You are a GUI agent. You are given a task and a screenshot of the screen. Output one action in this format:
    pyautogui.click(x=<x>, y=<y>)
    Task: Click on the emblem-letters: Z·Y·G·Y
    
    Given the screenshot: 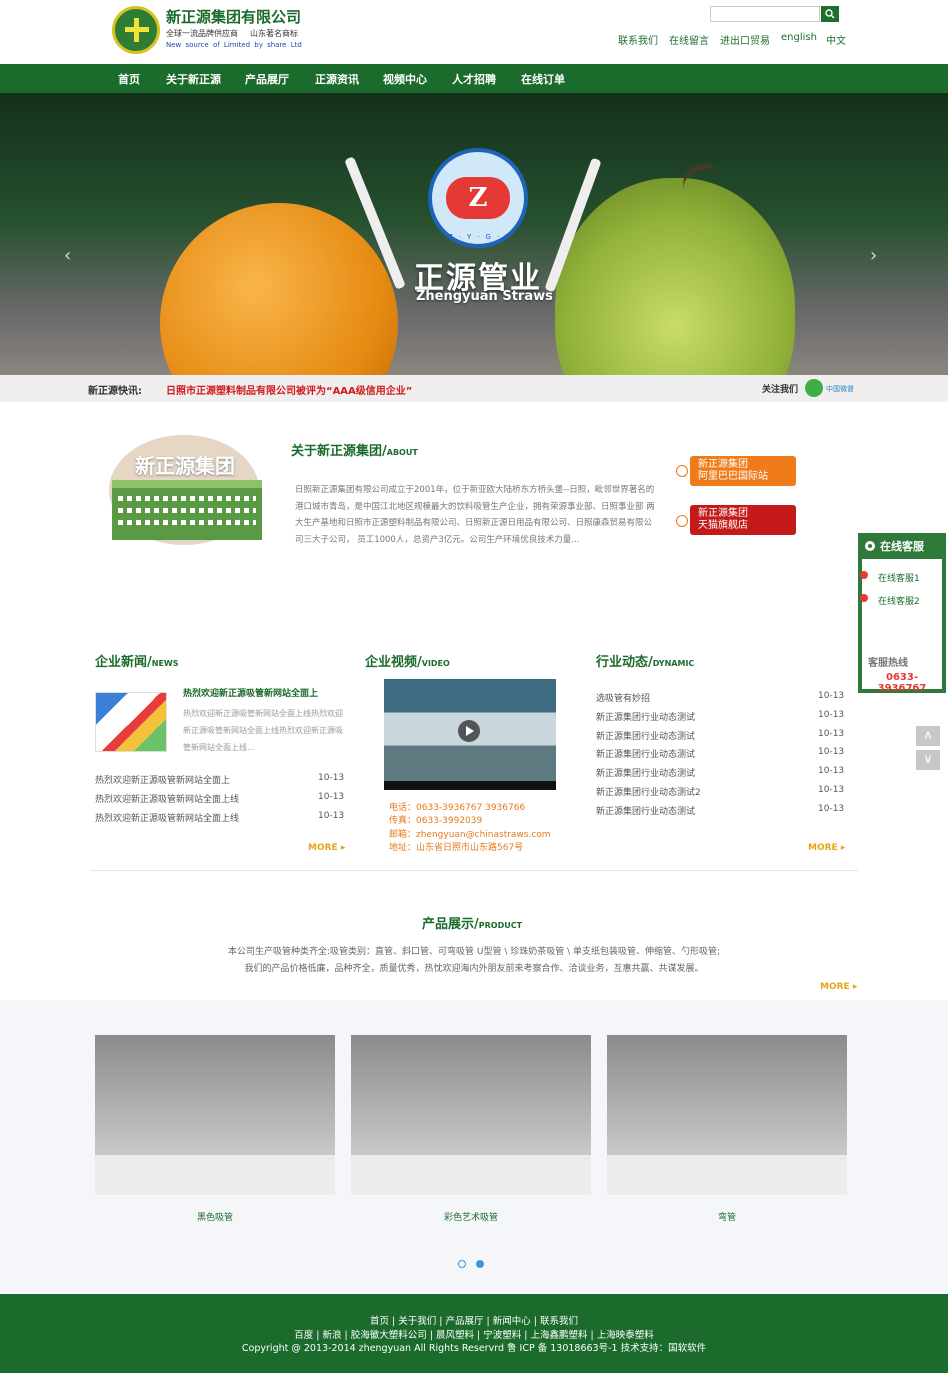 What is the action you would take?
    pyautogui.click(x=482, y=237)
    